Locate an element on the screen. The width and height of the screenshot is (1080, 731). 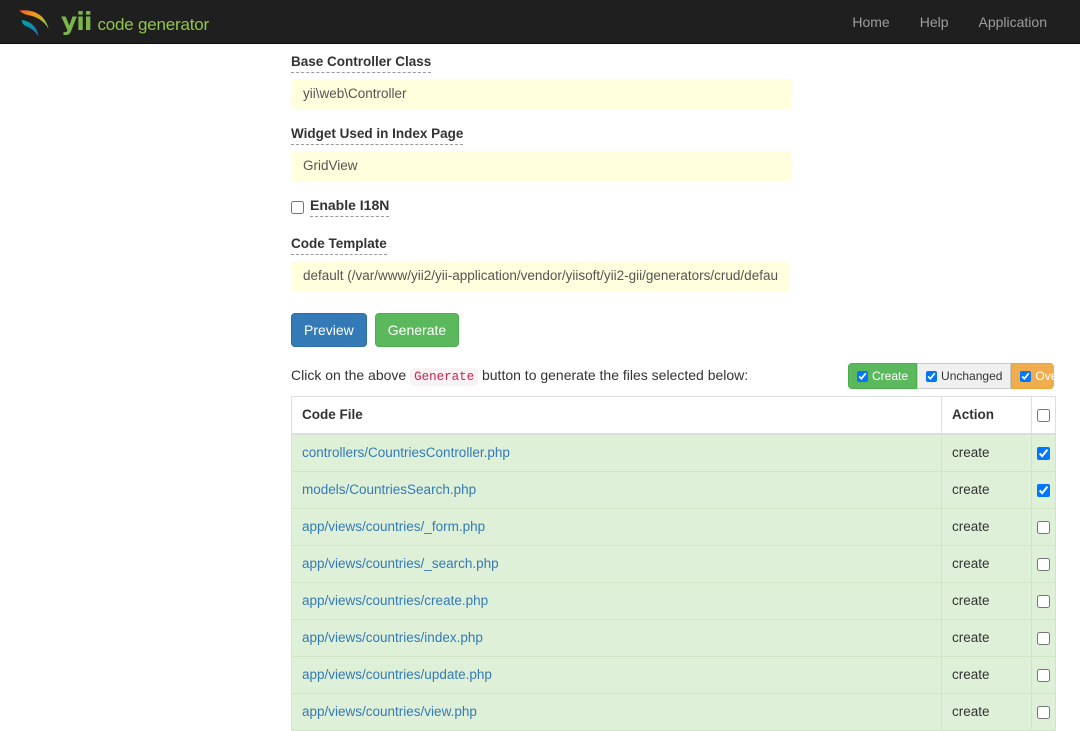
cell-code-file: app/views/countries/view.php is located at coordinates (616, 712).